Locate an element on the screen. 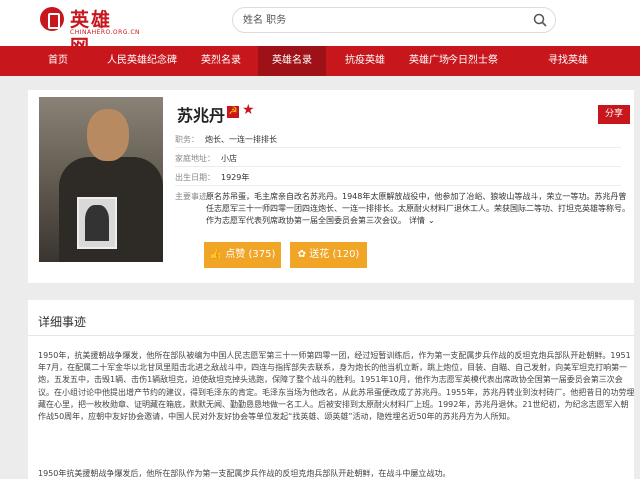 The height and width of the screenshot is (479, 640). job-value: 炮长、一连一排排长 is located at coordinates (241, 139).